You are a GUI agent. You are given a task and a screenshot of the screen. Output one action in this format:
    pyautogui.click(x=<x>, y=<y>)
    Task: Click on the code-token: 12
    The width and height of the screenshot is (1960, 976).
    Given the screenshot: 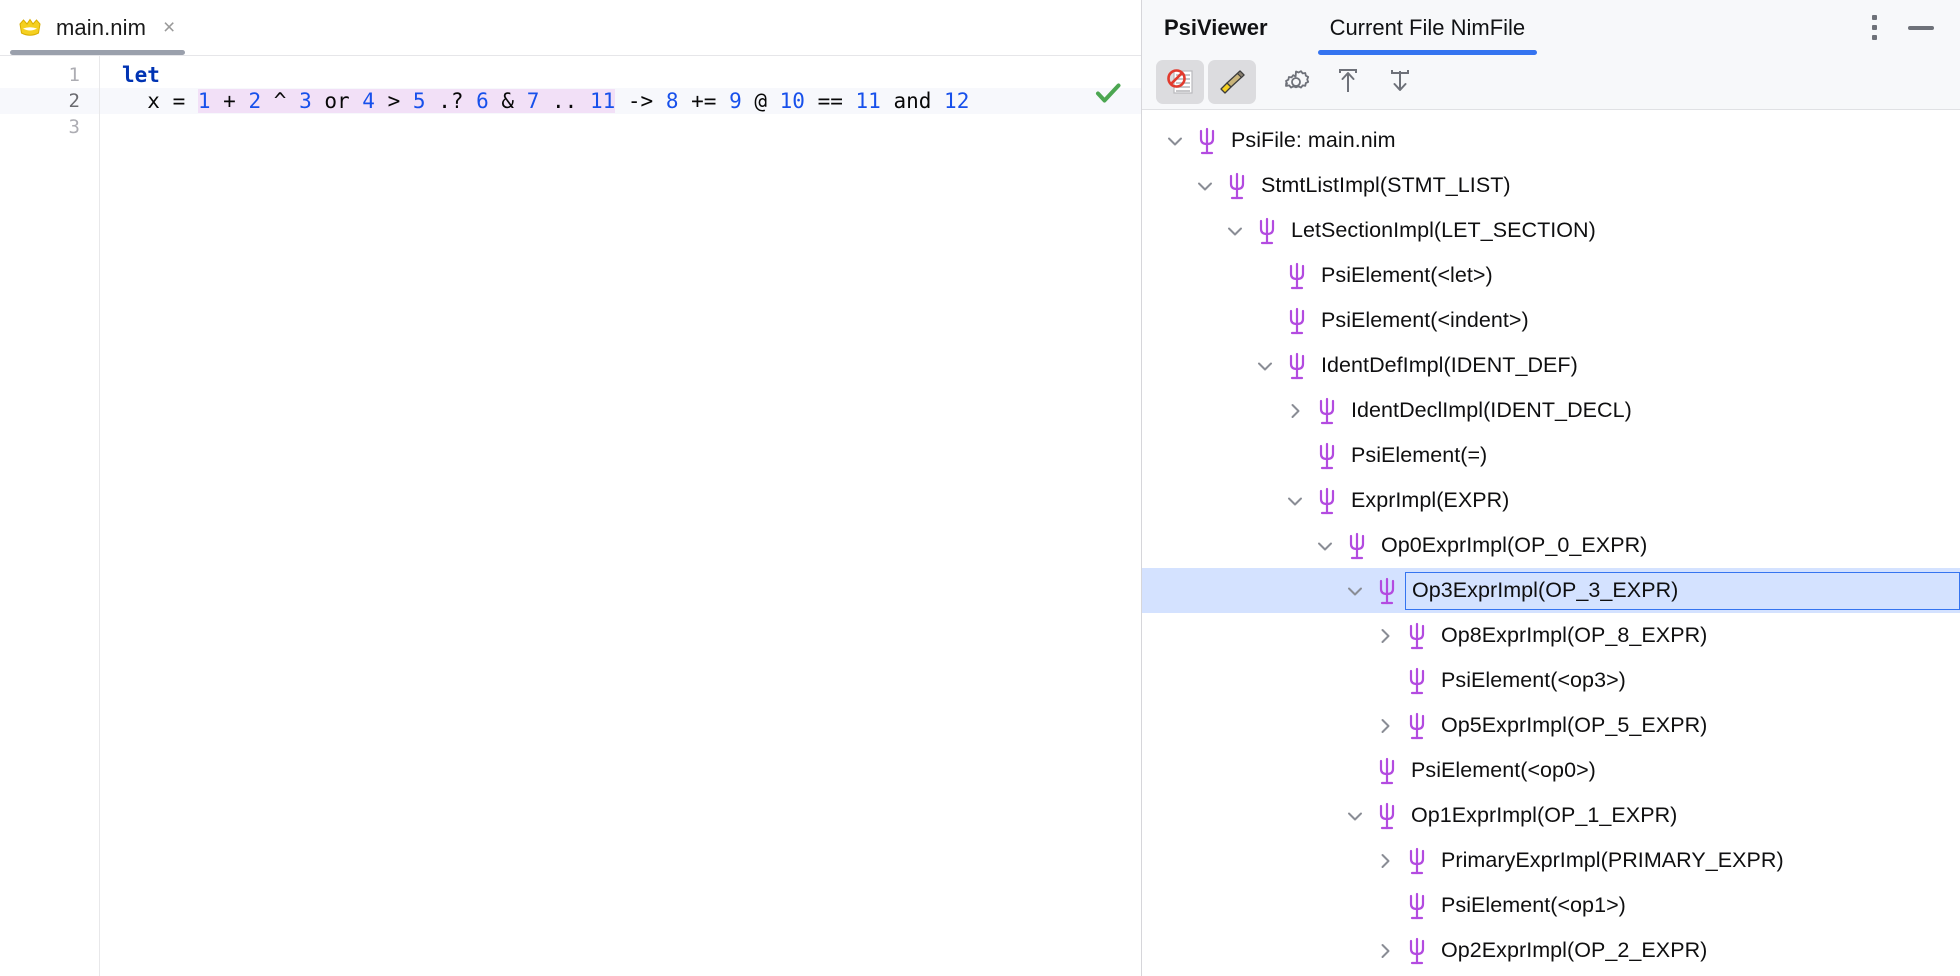 What is the action you would take?
    pyautogui.click(x=957, y=101)
    